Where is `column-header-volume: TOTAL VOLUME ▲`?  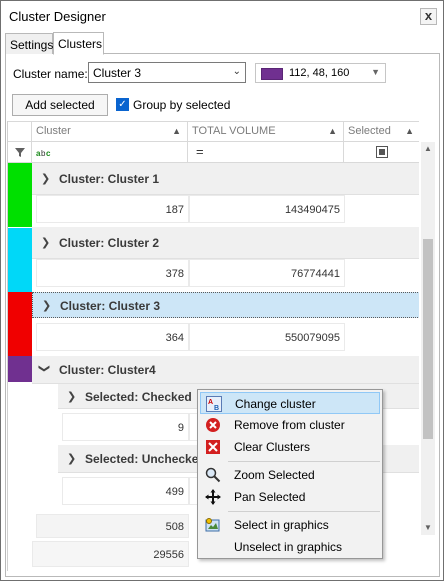
column-header-volume: TOTAL VOLUME ▲ is located at coordinates (266, 132).